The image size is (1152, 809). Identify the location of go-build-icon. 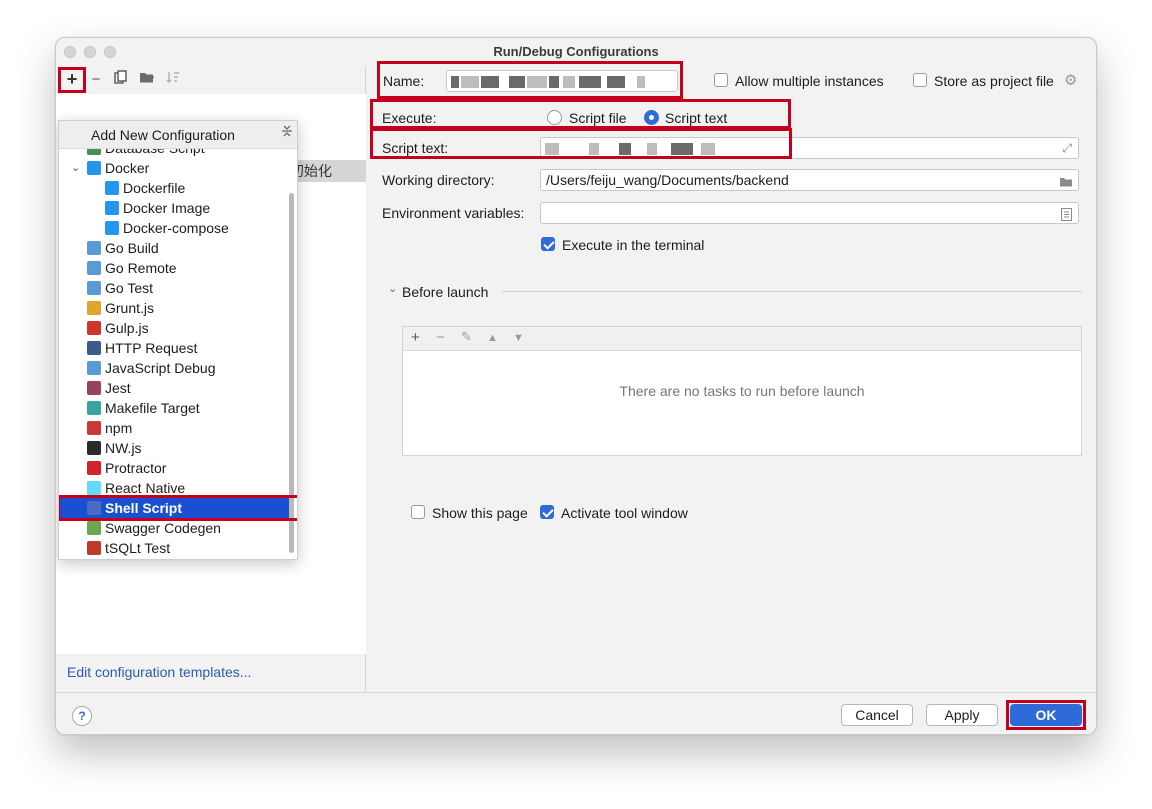
(94, 248).